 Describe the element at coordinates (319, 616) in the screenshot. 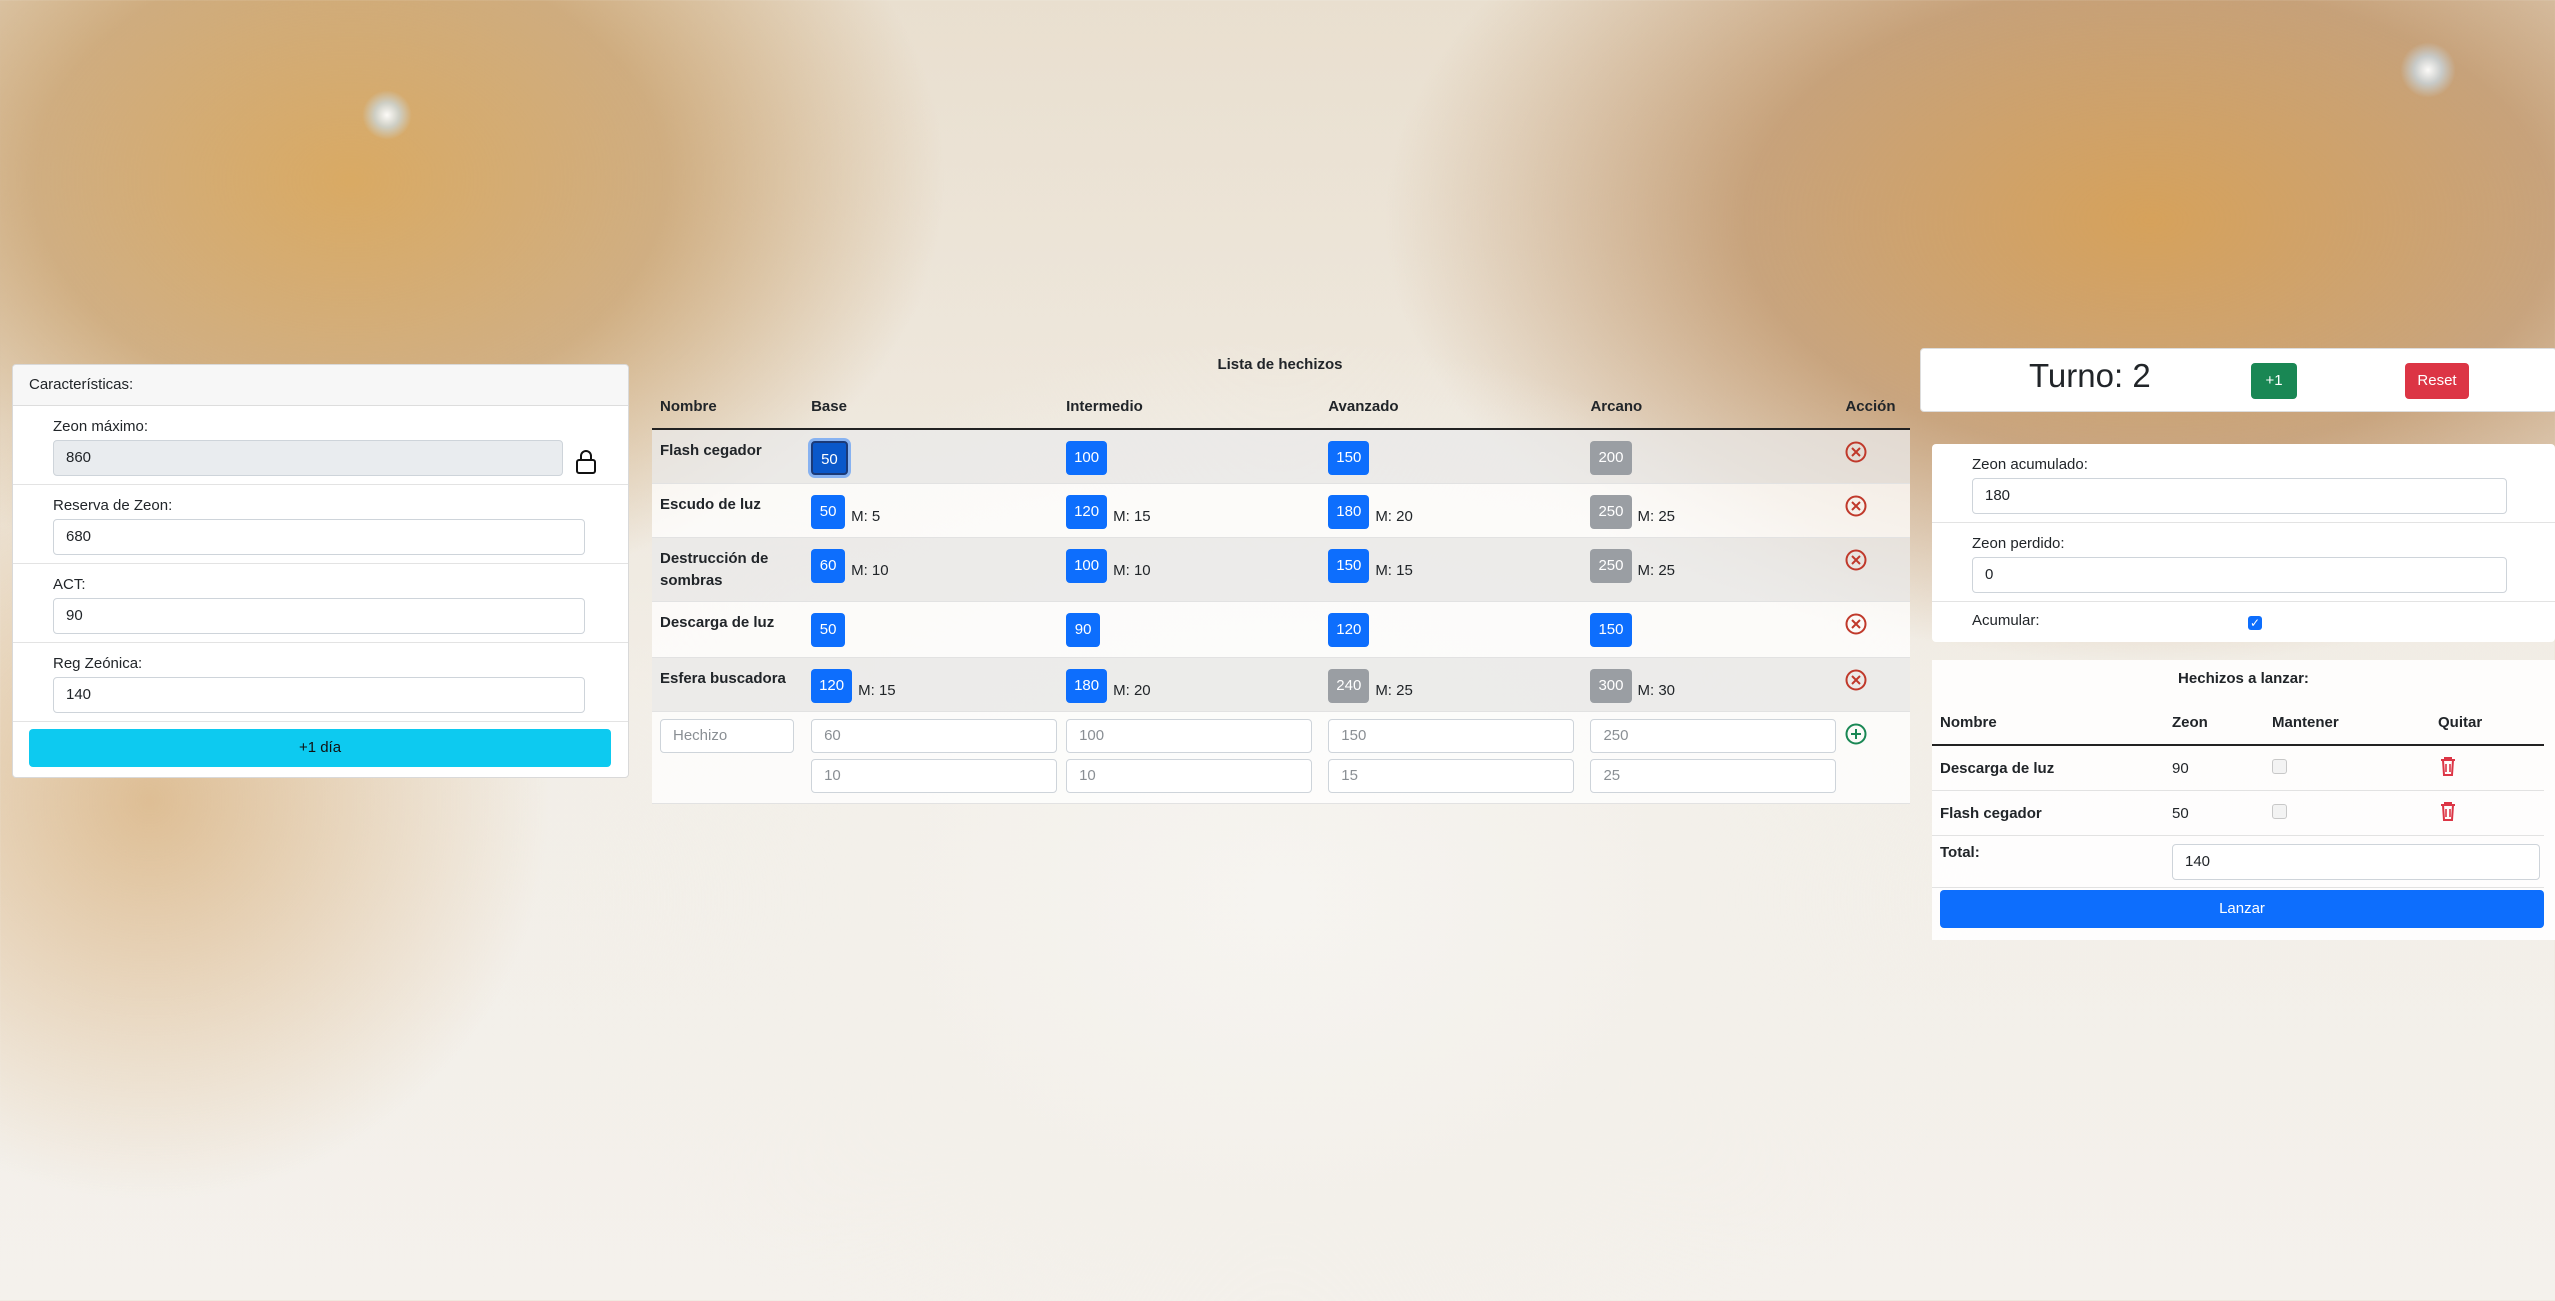

I see `act-input: 90` at that location.